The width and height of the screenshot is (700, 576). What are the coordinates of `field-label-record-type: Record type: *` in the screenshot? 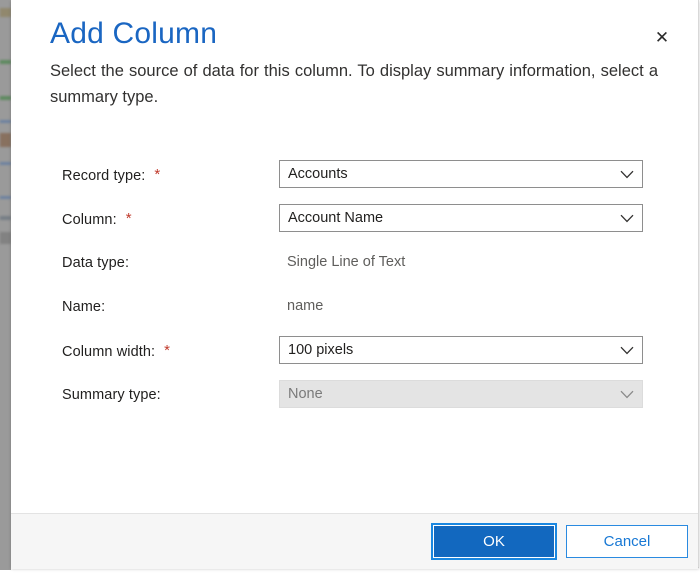 It's located at (111, 175).